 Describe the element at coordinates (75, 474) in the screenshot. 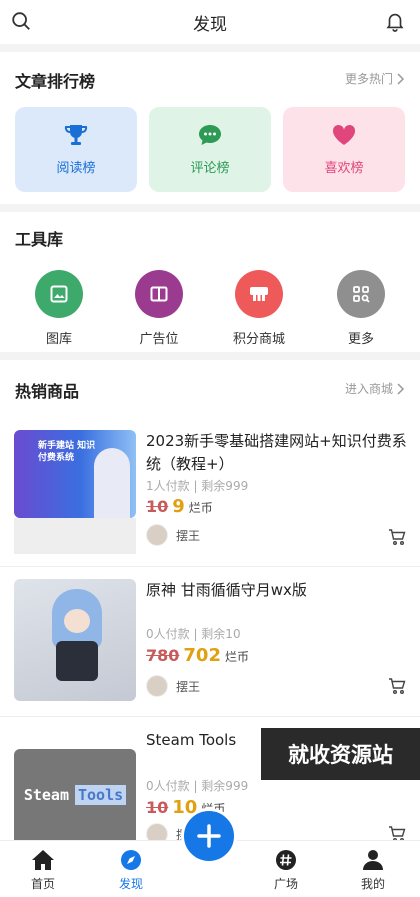

I see `product-thumbnail: 新手建站 知识付费系统` at that location.